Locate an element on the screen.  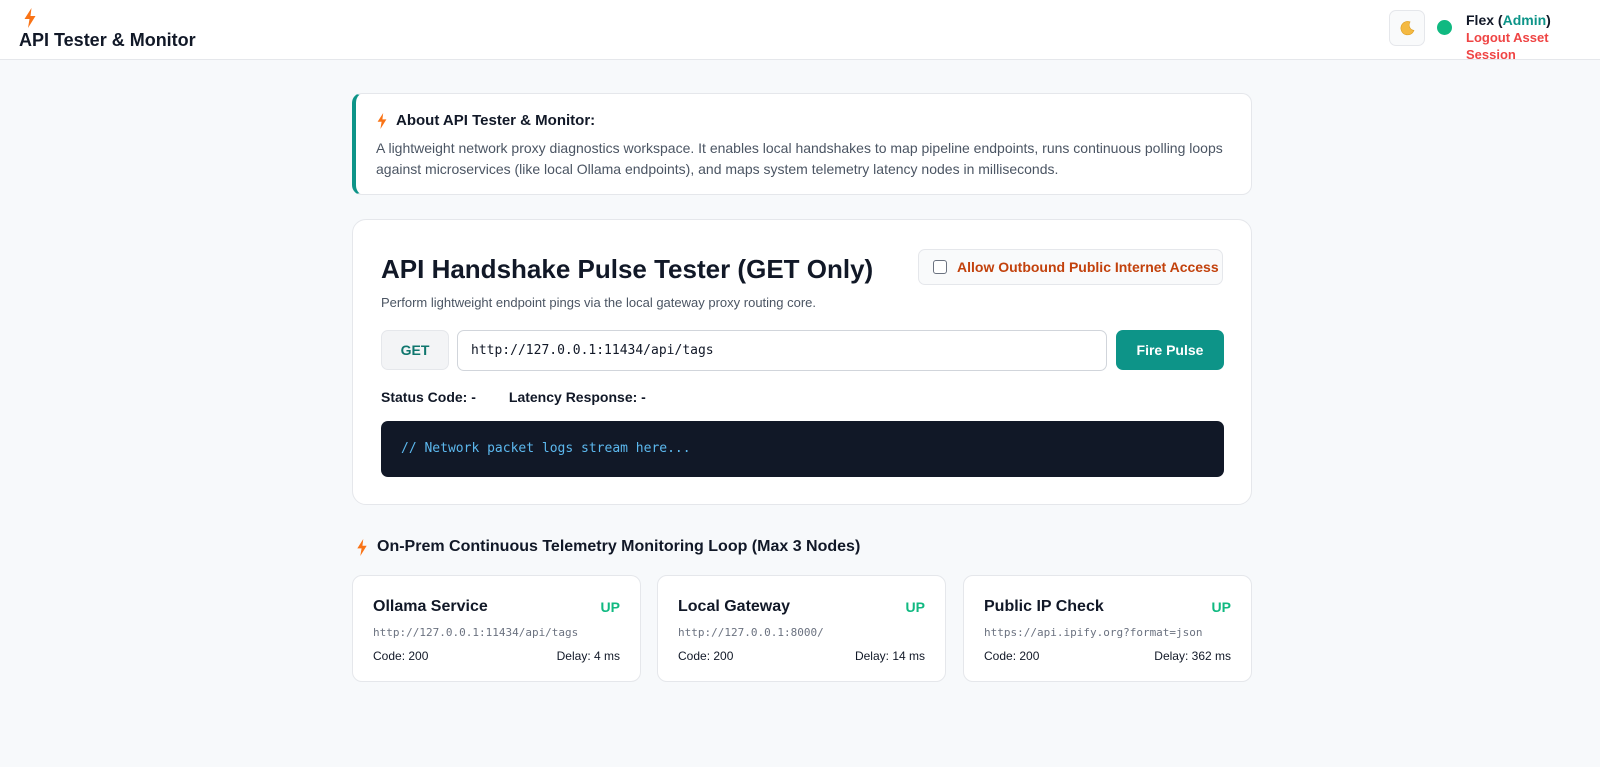
app-title: API Tester & Monitor is located at coordinates (107, 40).